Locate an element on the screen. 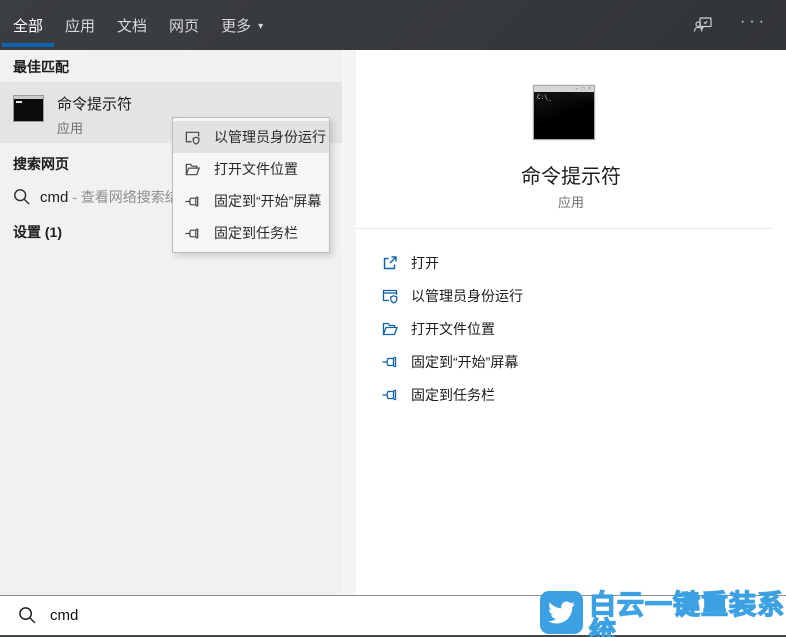 Image resolution: width=786 pixels, height=637 pixels. menu-open-file-location: 打开文件位置 is located at coordinates (251, 169).